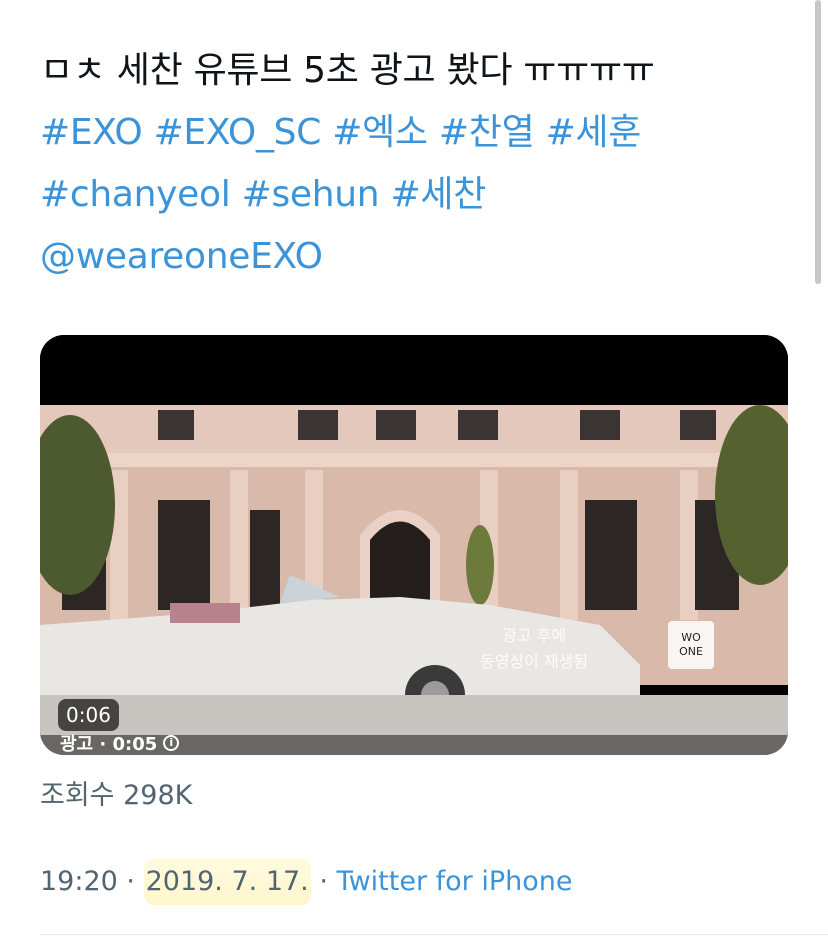 This screenshot has width=828, height=942. I want to click on channel-logo-line-2: ONE, so click(691, 651).